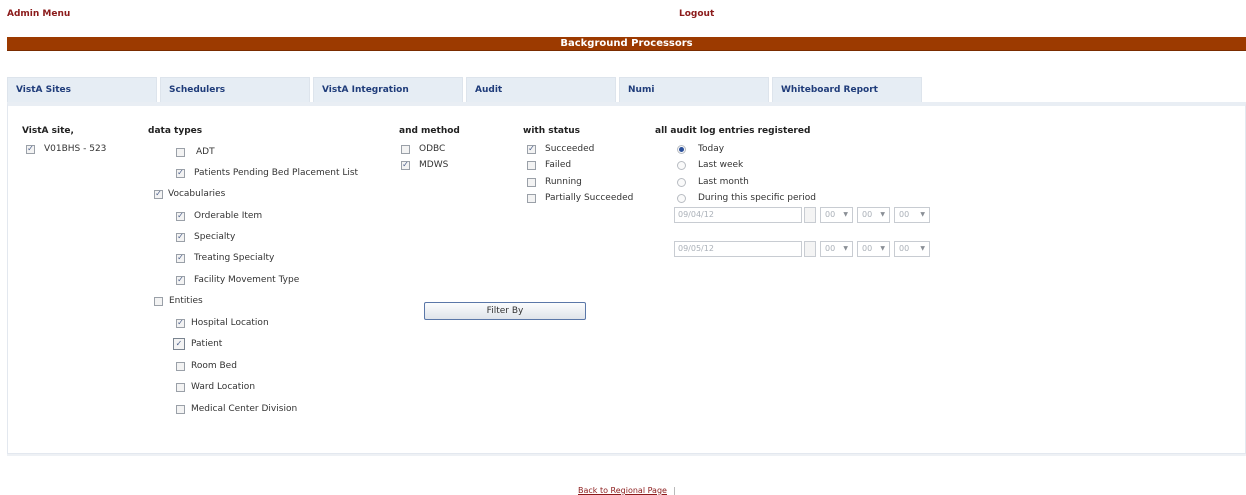  I want to click on to-minute-select: 00 ▼, so click(873, 249).